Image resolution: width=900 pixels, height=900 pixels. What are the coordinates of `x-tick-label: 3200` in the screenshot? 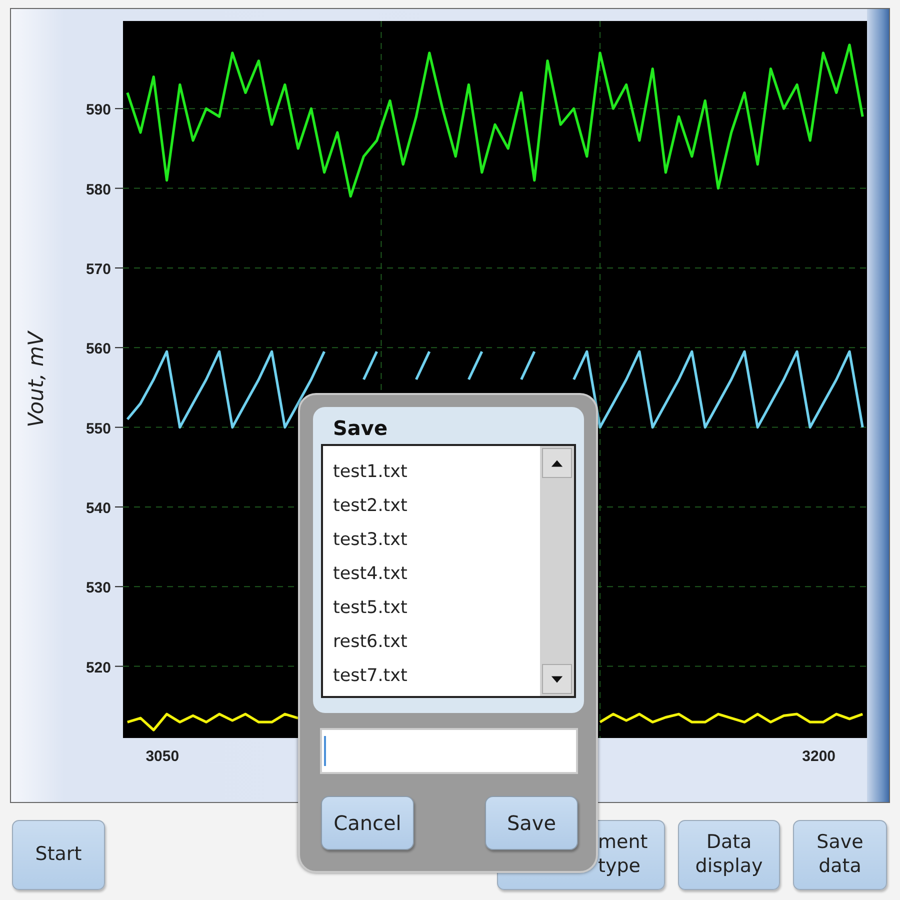 It's located at (819, 756).